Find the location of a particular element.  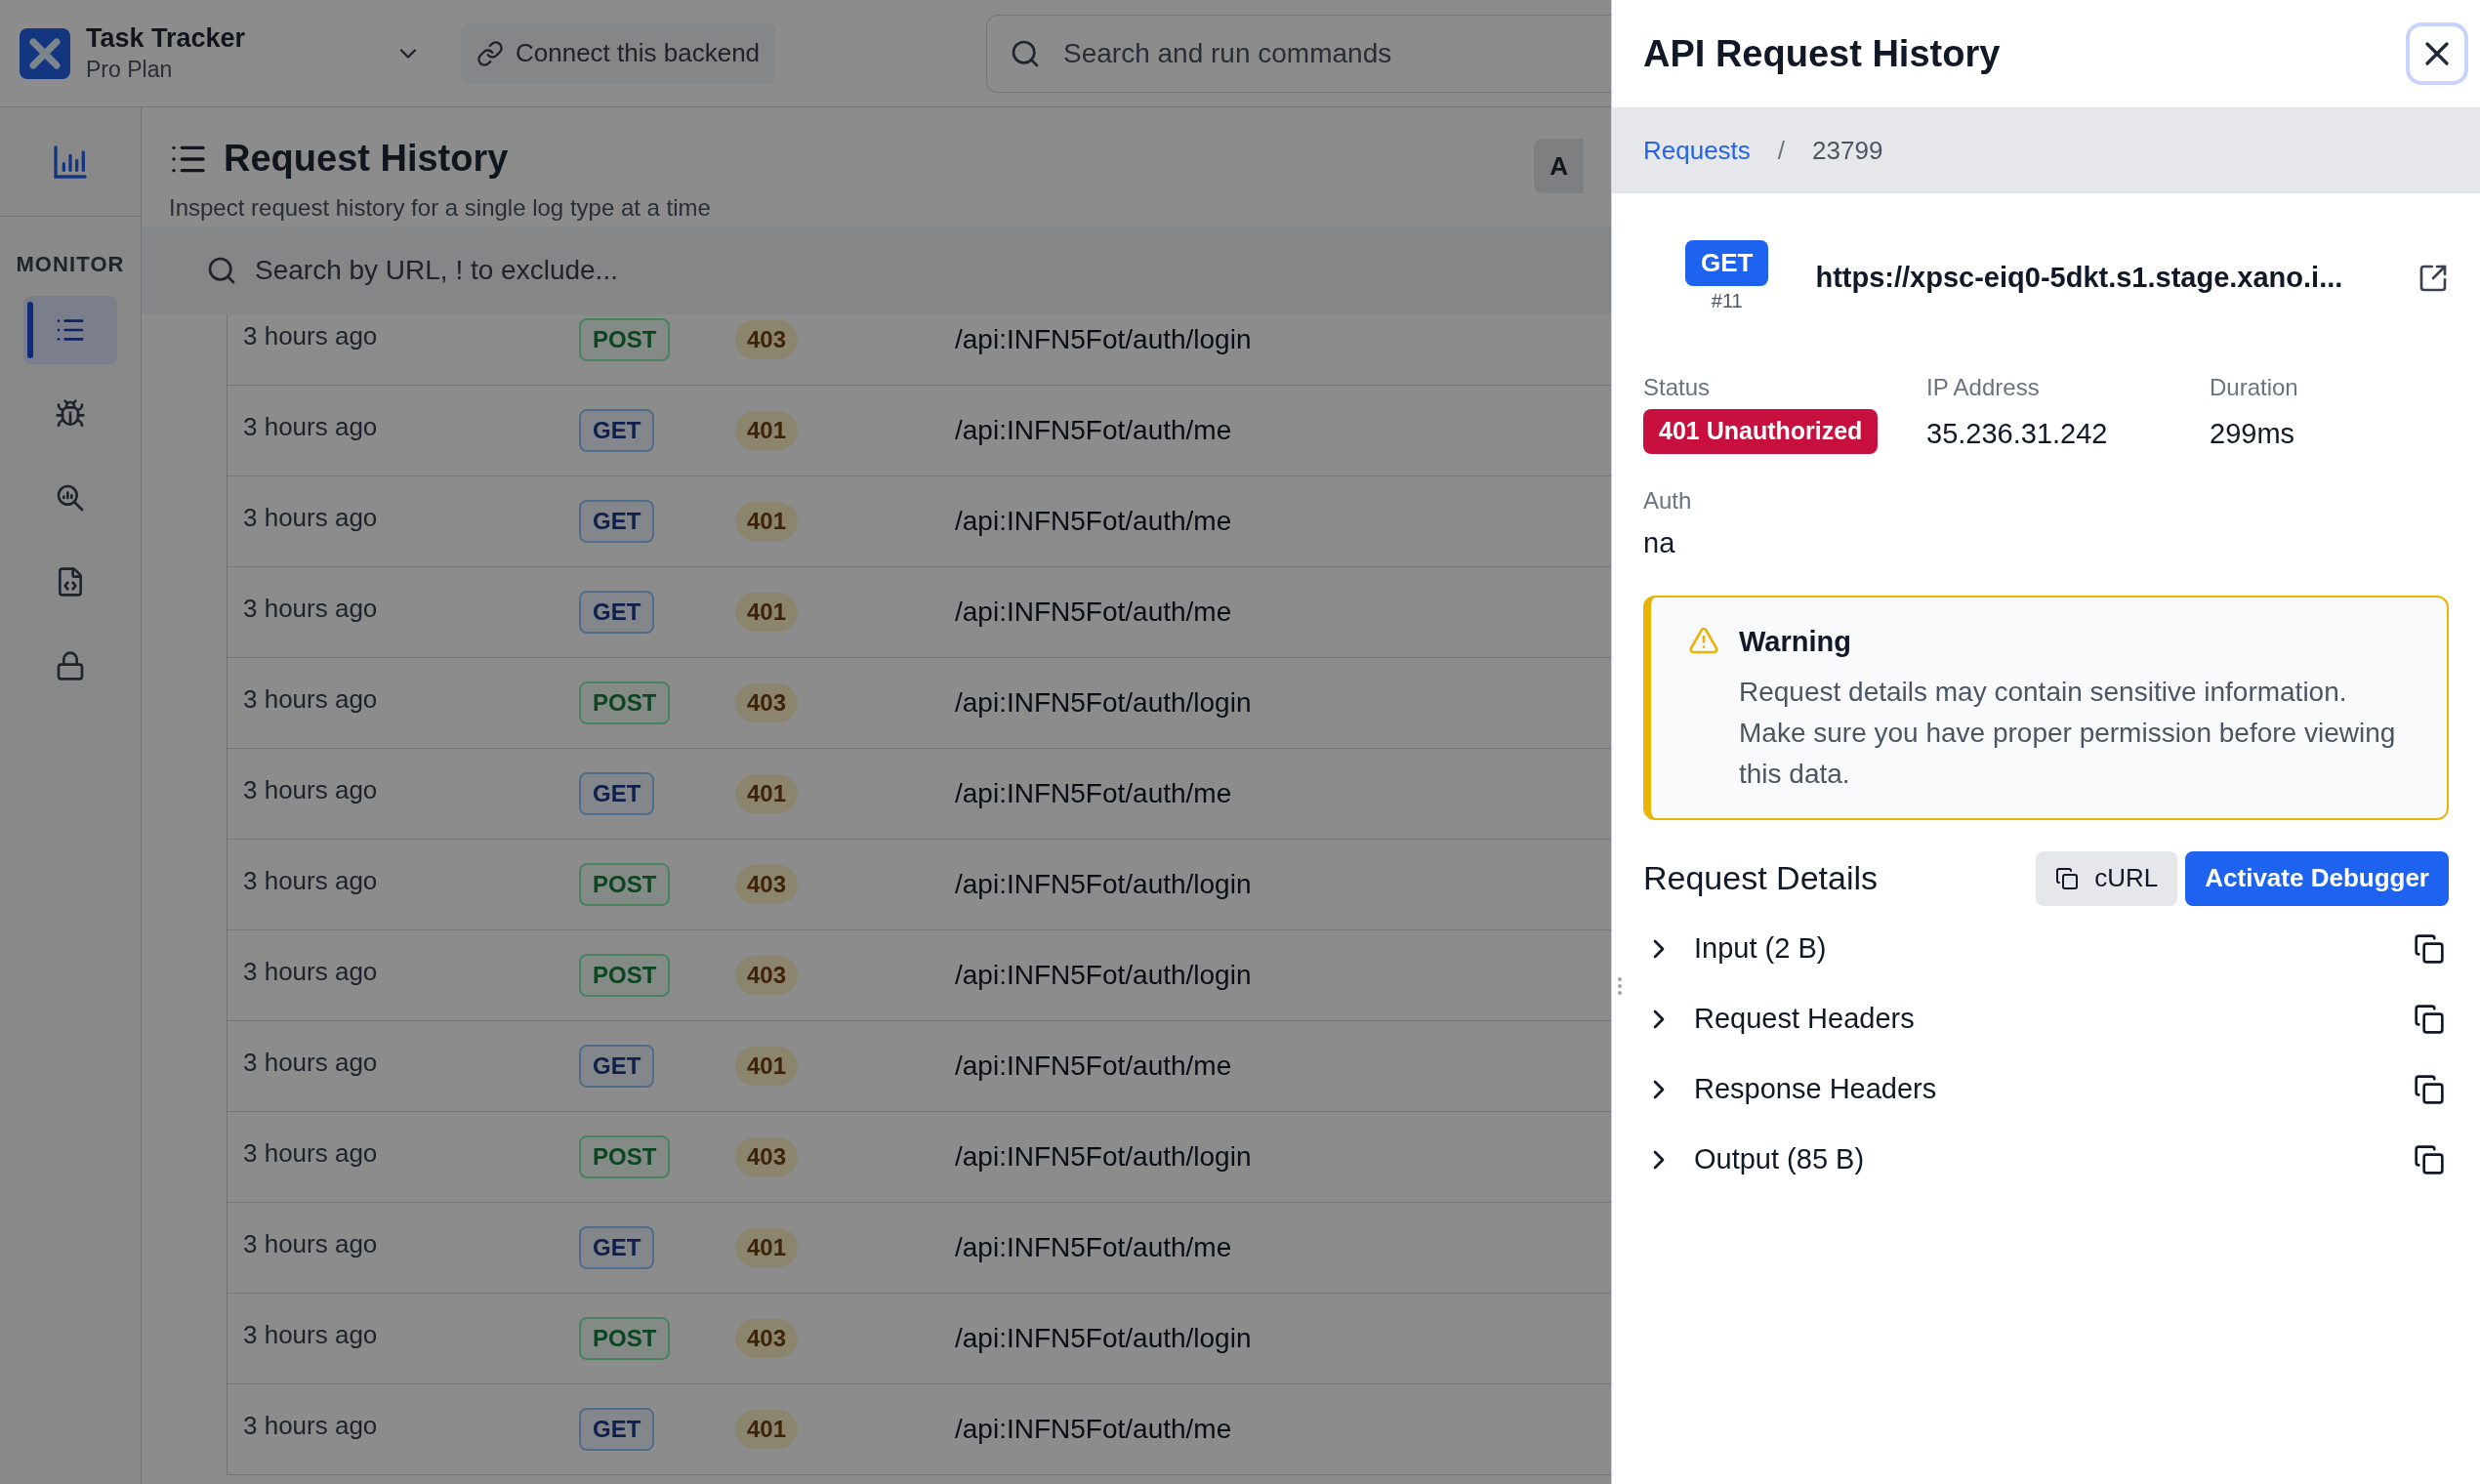

section-toggle: Response Headers is located at coordinates (1790, 1089).